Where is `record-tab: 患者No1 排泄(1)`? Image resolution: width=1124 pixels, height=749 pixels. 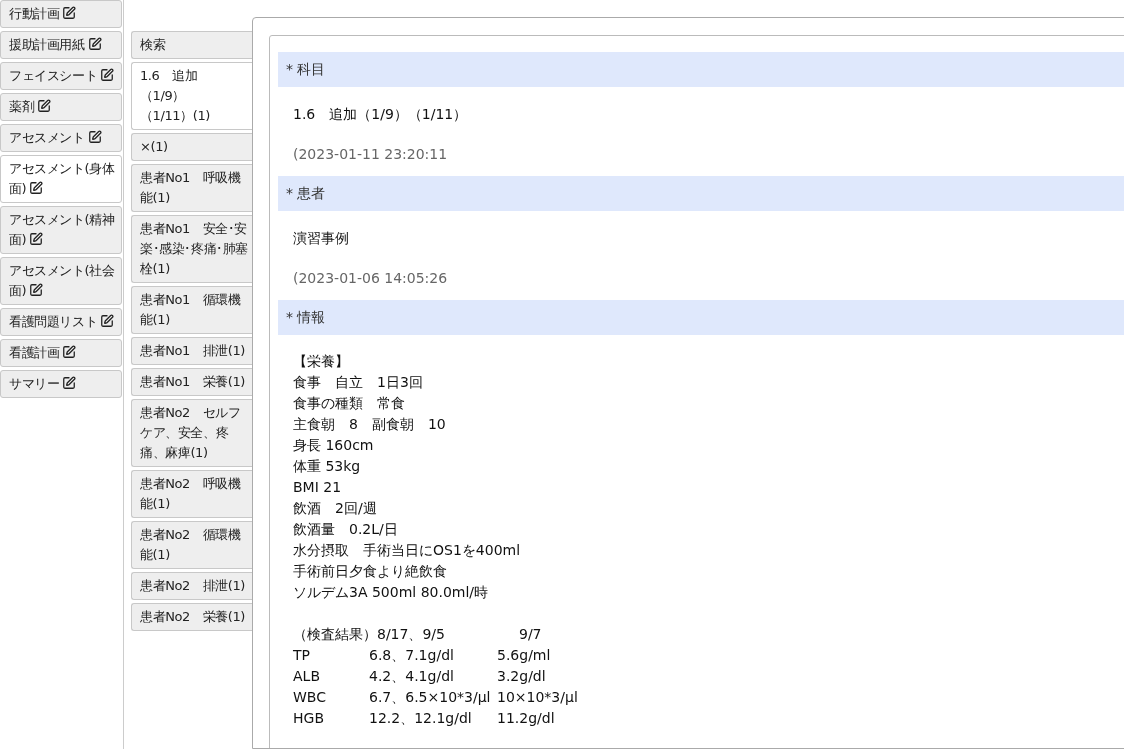 record-tab: 患者No1 排泄(1) is located at coordinates (191, 351).